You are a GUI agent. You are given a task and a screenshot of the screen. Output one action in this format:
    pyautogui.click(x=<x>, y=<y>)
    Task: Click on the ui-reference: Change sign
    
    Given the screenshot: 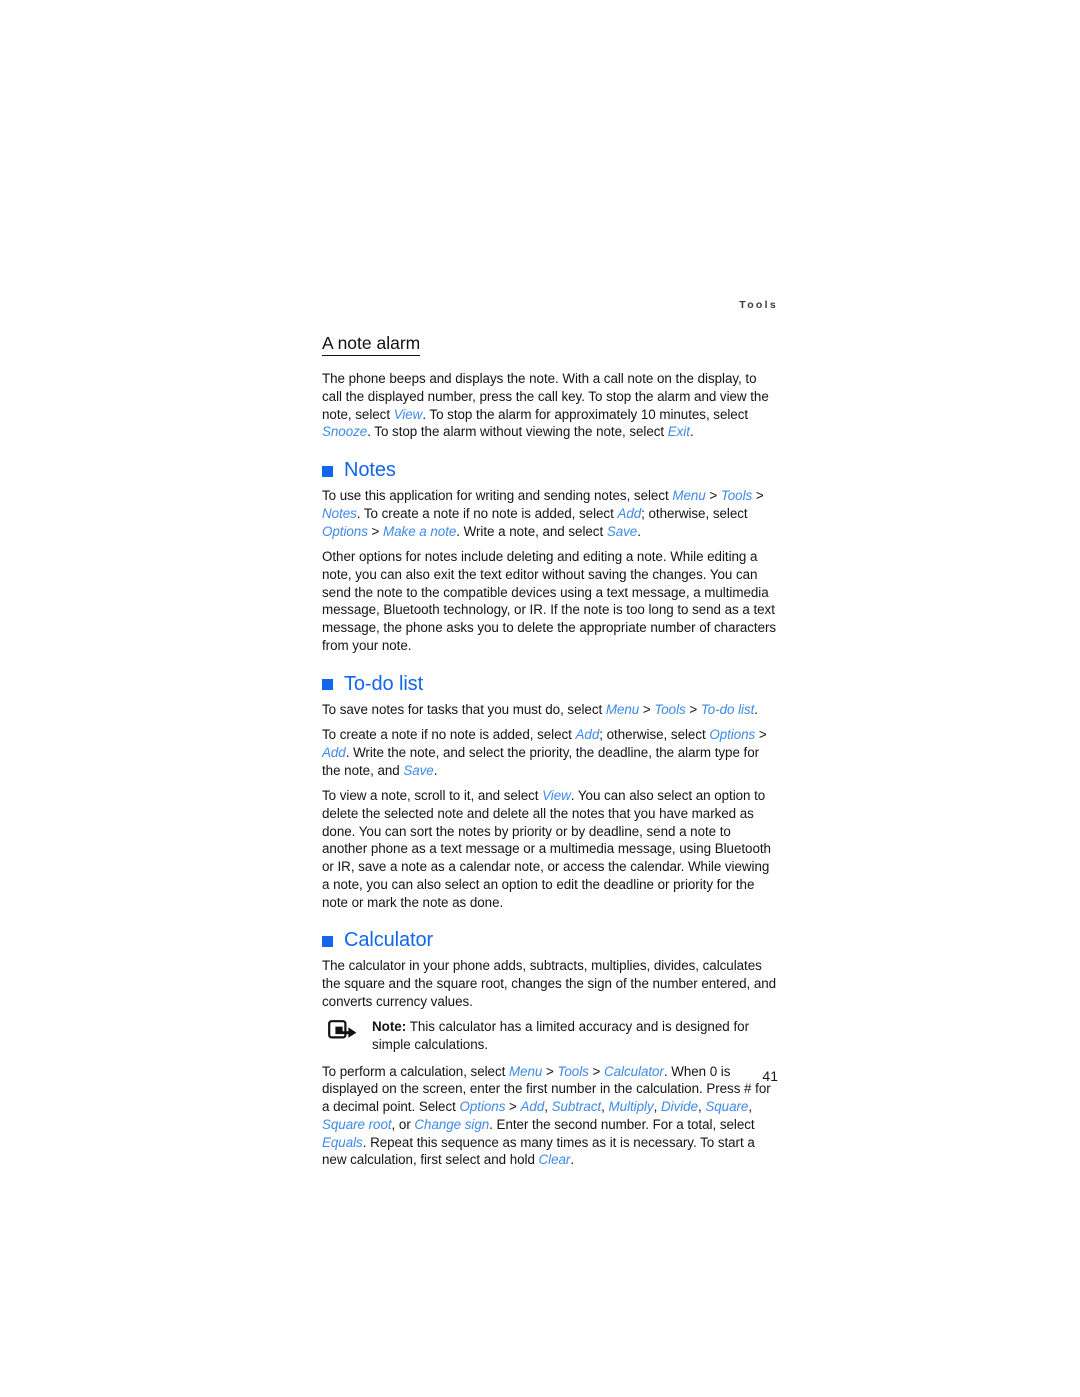 What is the action you would take?
    pyautogui.click(x=452, y=1124)
    